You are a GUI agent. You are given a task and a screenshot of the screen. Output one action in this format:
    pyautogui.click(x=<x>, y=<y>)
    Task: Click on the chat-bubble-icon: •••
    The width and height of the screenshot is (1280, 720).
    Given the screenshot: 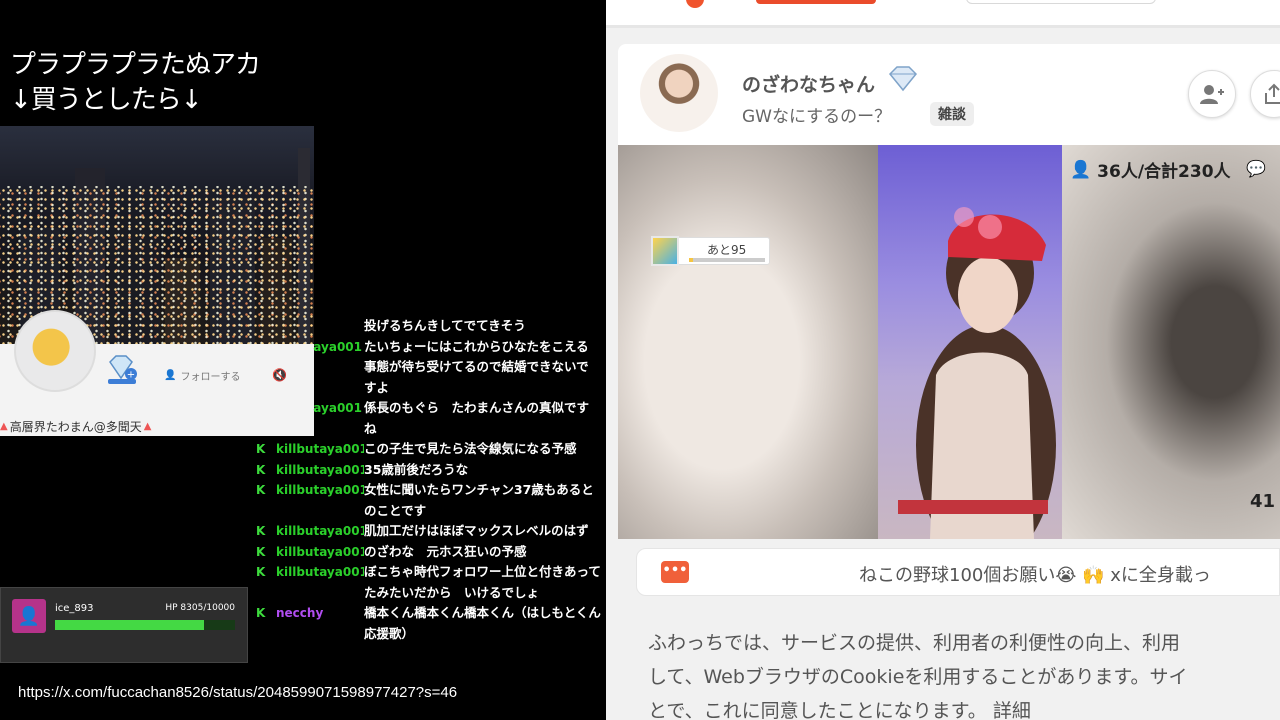 What is the action you would take?
    pyautogui.click(x=675, y=572)
    